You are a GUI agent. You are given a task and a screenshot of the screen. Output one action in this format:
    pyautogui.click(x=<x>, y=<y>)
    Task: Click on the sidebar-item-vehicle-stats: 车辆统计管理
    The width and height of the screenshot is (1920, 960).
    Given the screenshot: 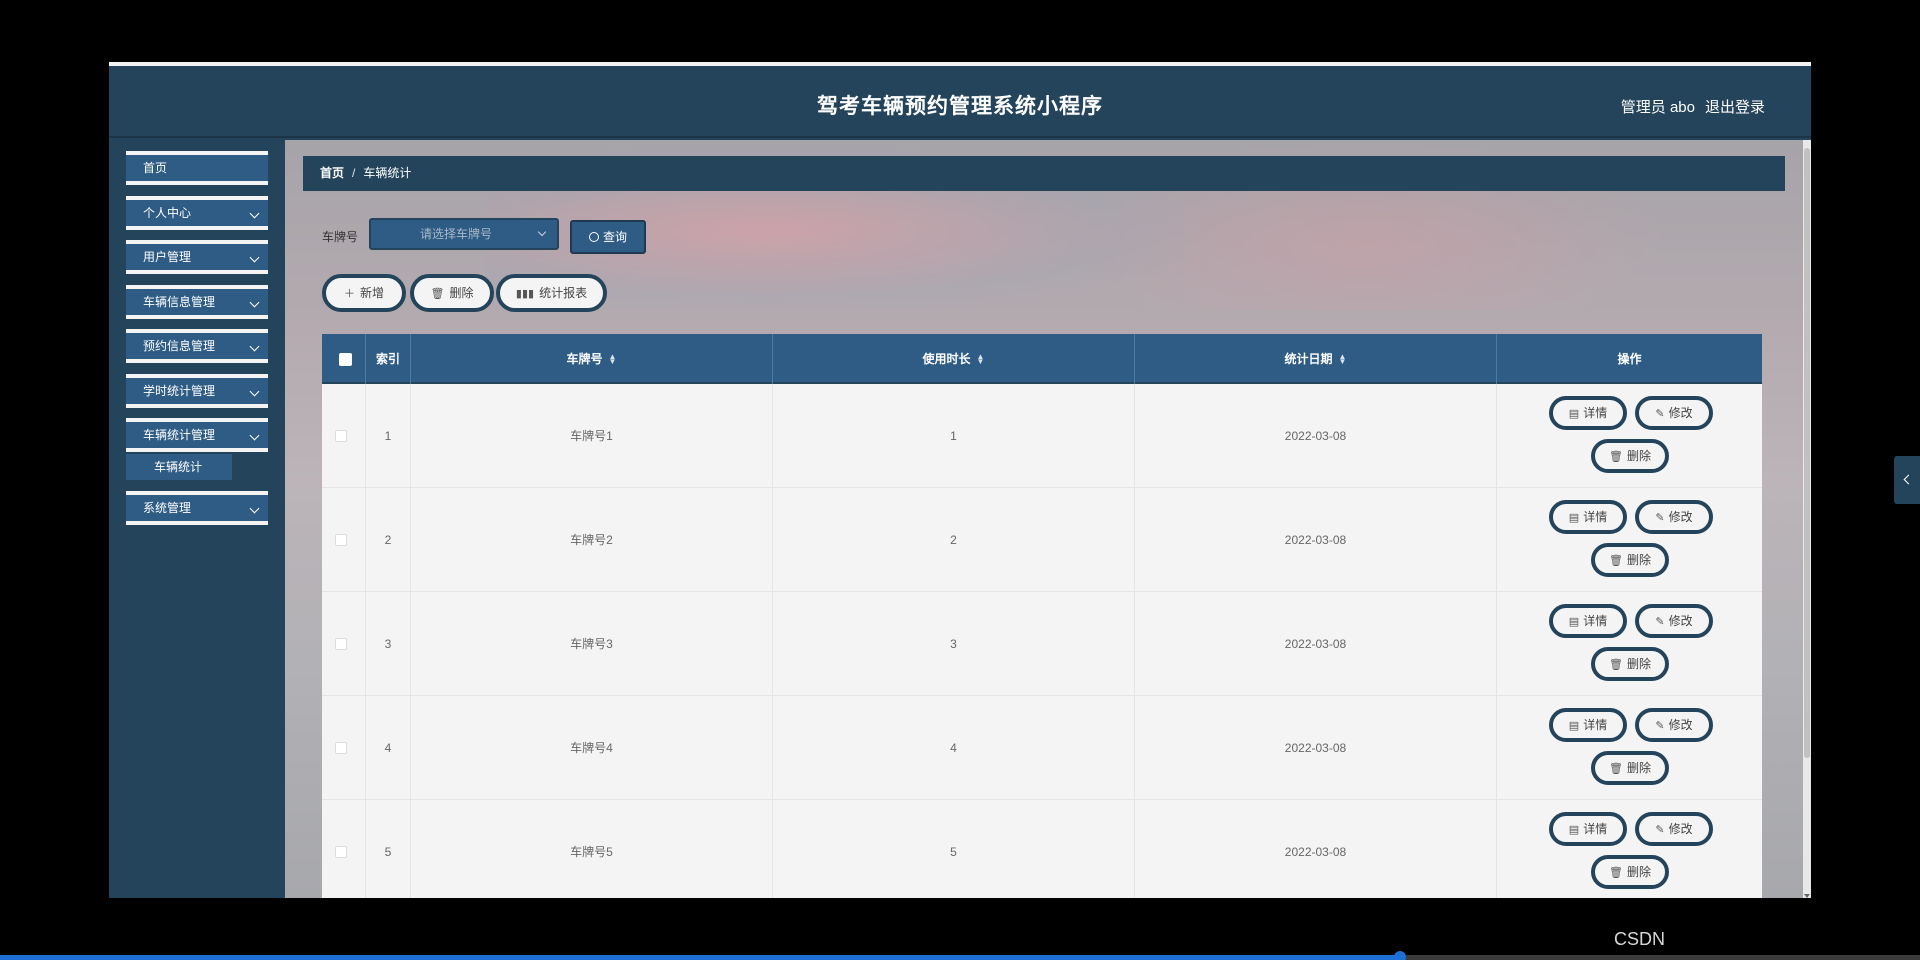 What is the action you would take?
    pyautogui.click(x=197, y=435)
    